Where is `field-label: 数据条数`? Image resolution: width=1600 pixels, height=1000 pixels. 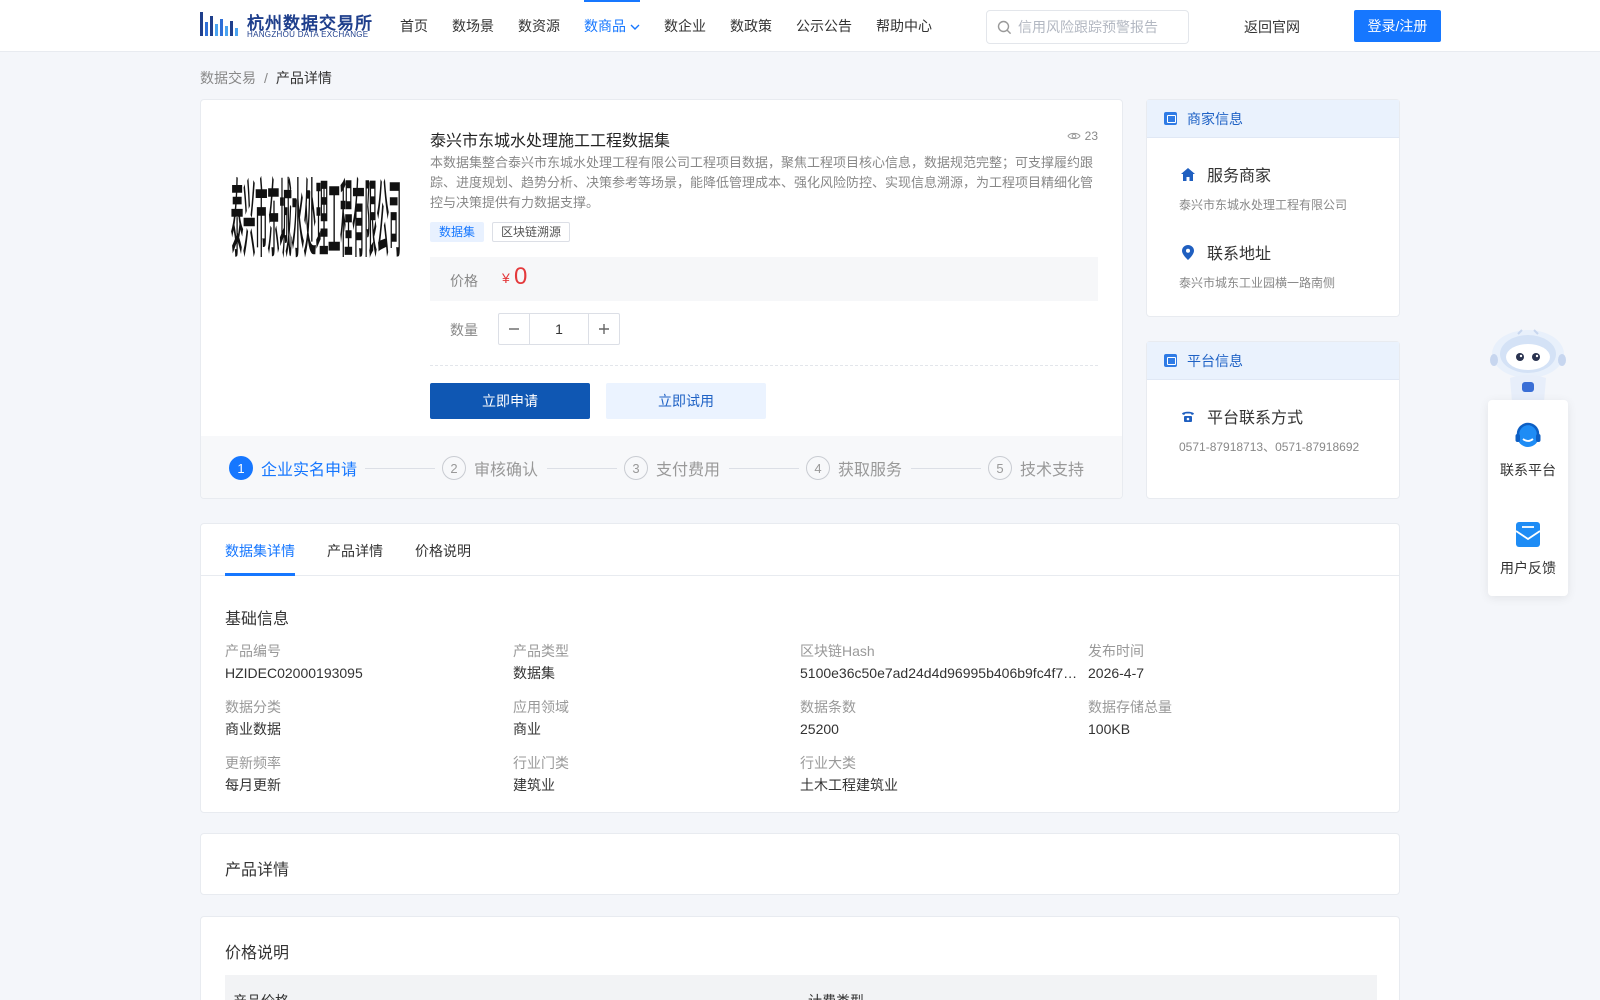
field-label: 数据条数 is located at coordinates (828, 707).